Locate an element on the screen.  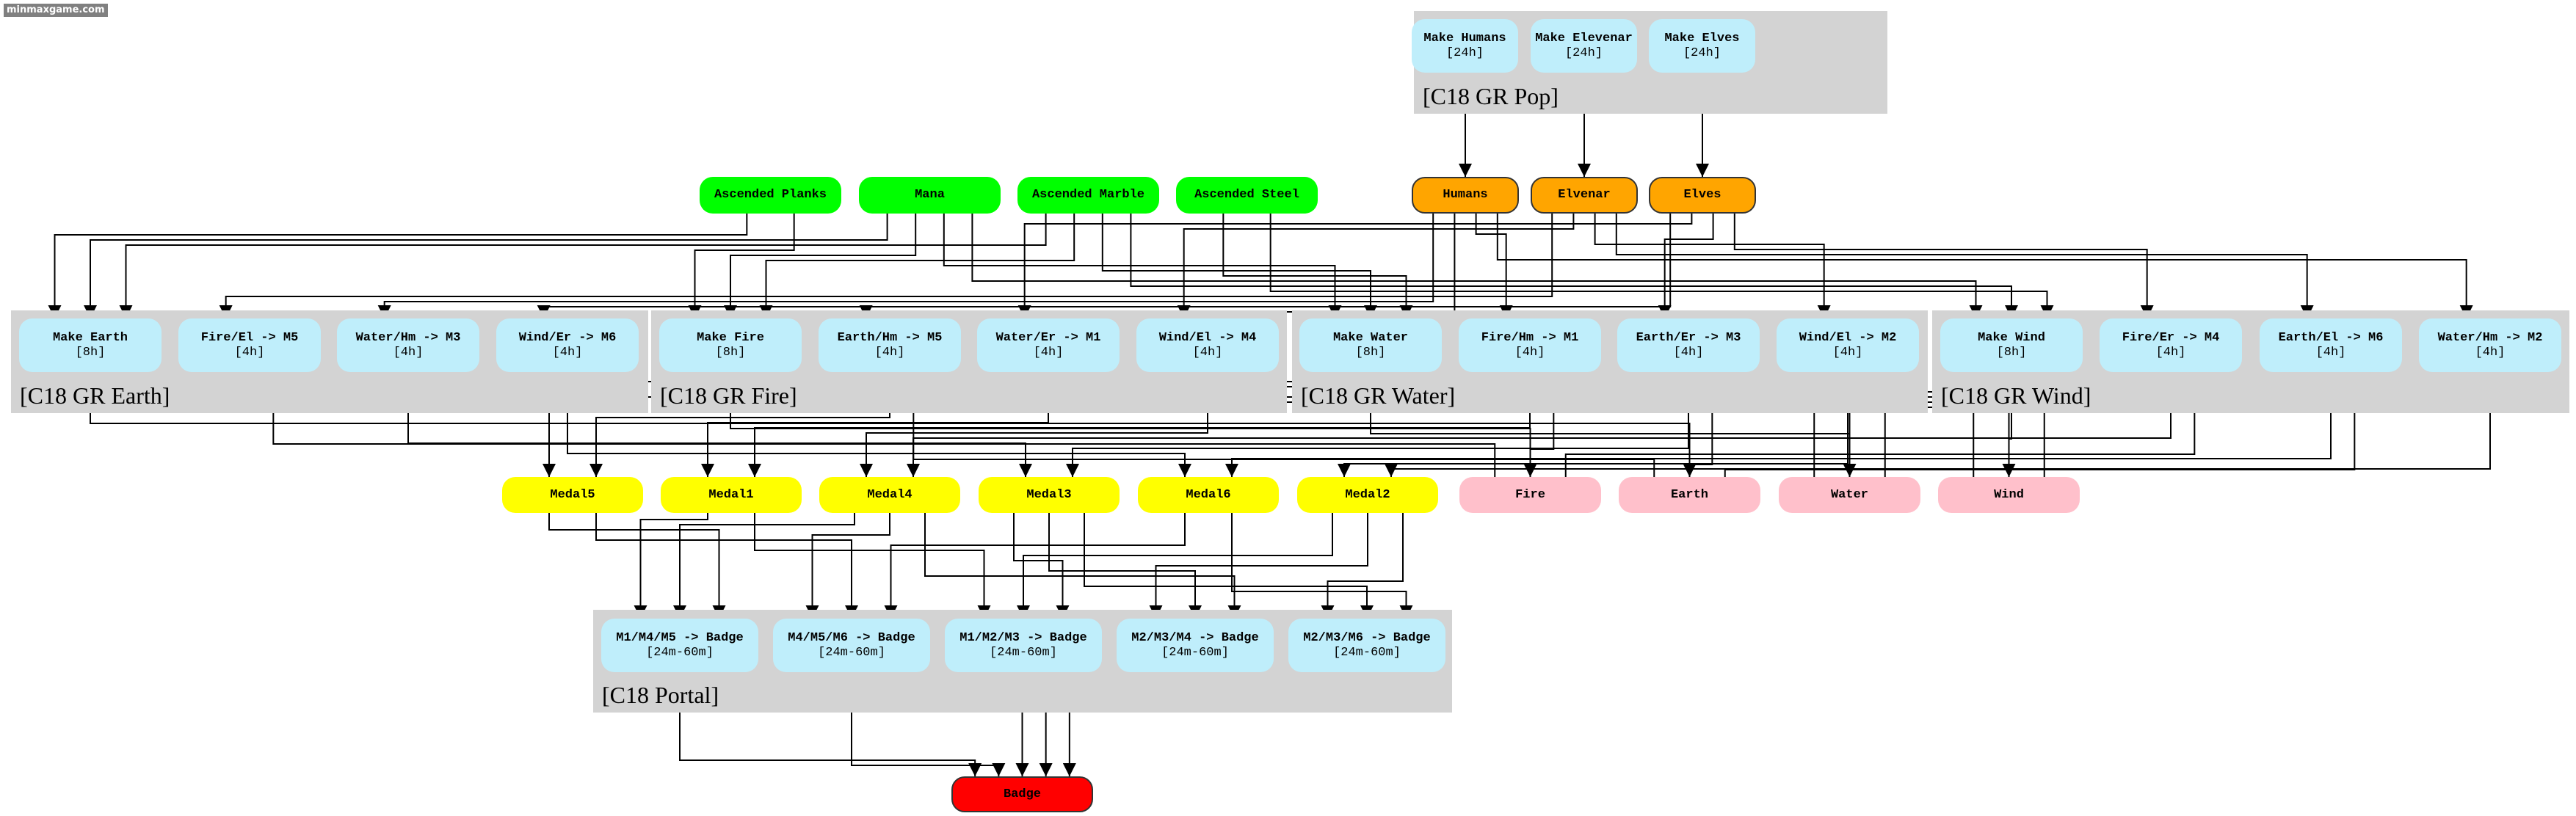
edge-medal5-to-b_m4m5m6 is located at coordinates (726, 566).